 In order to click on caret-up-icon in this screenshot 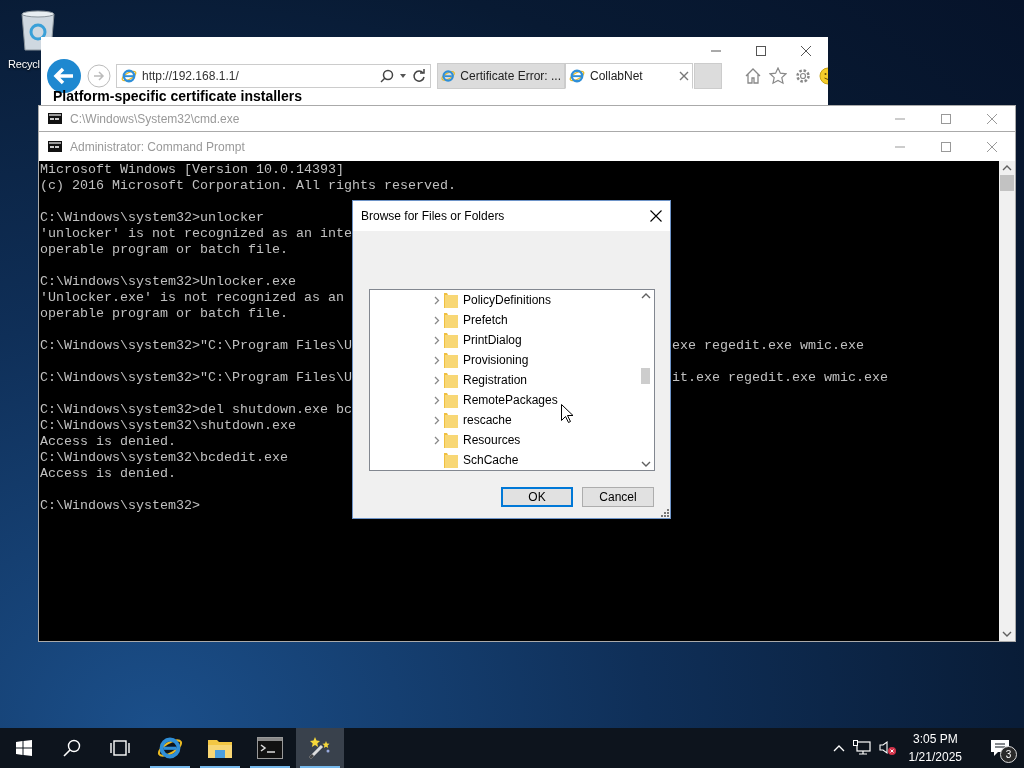, I will do `click(838, 748)`.